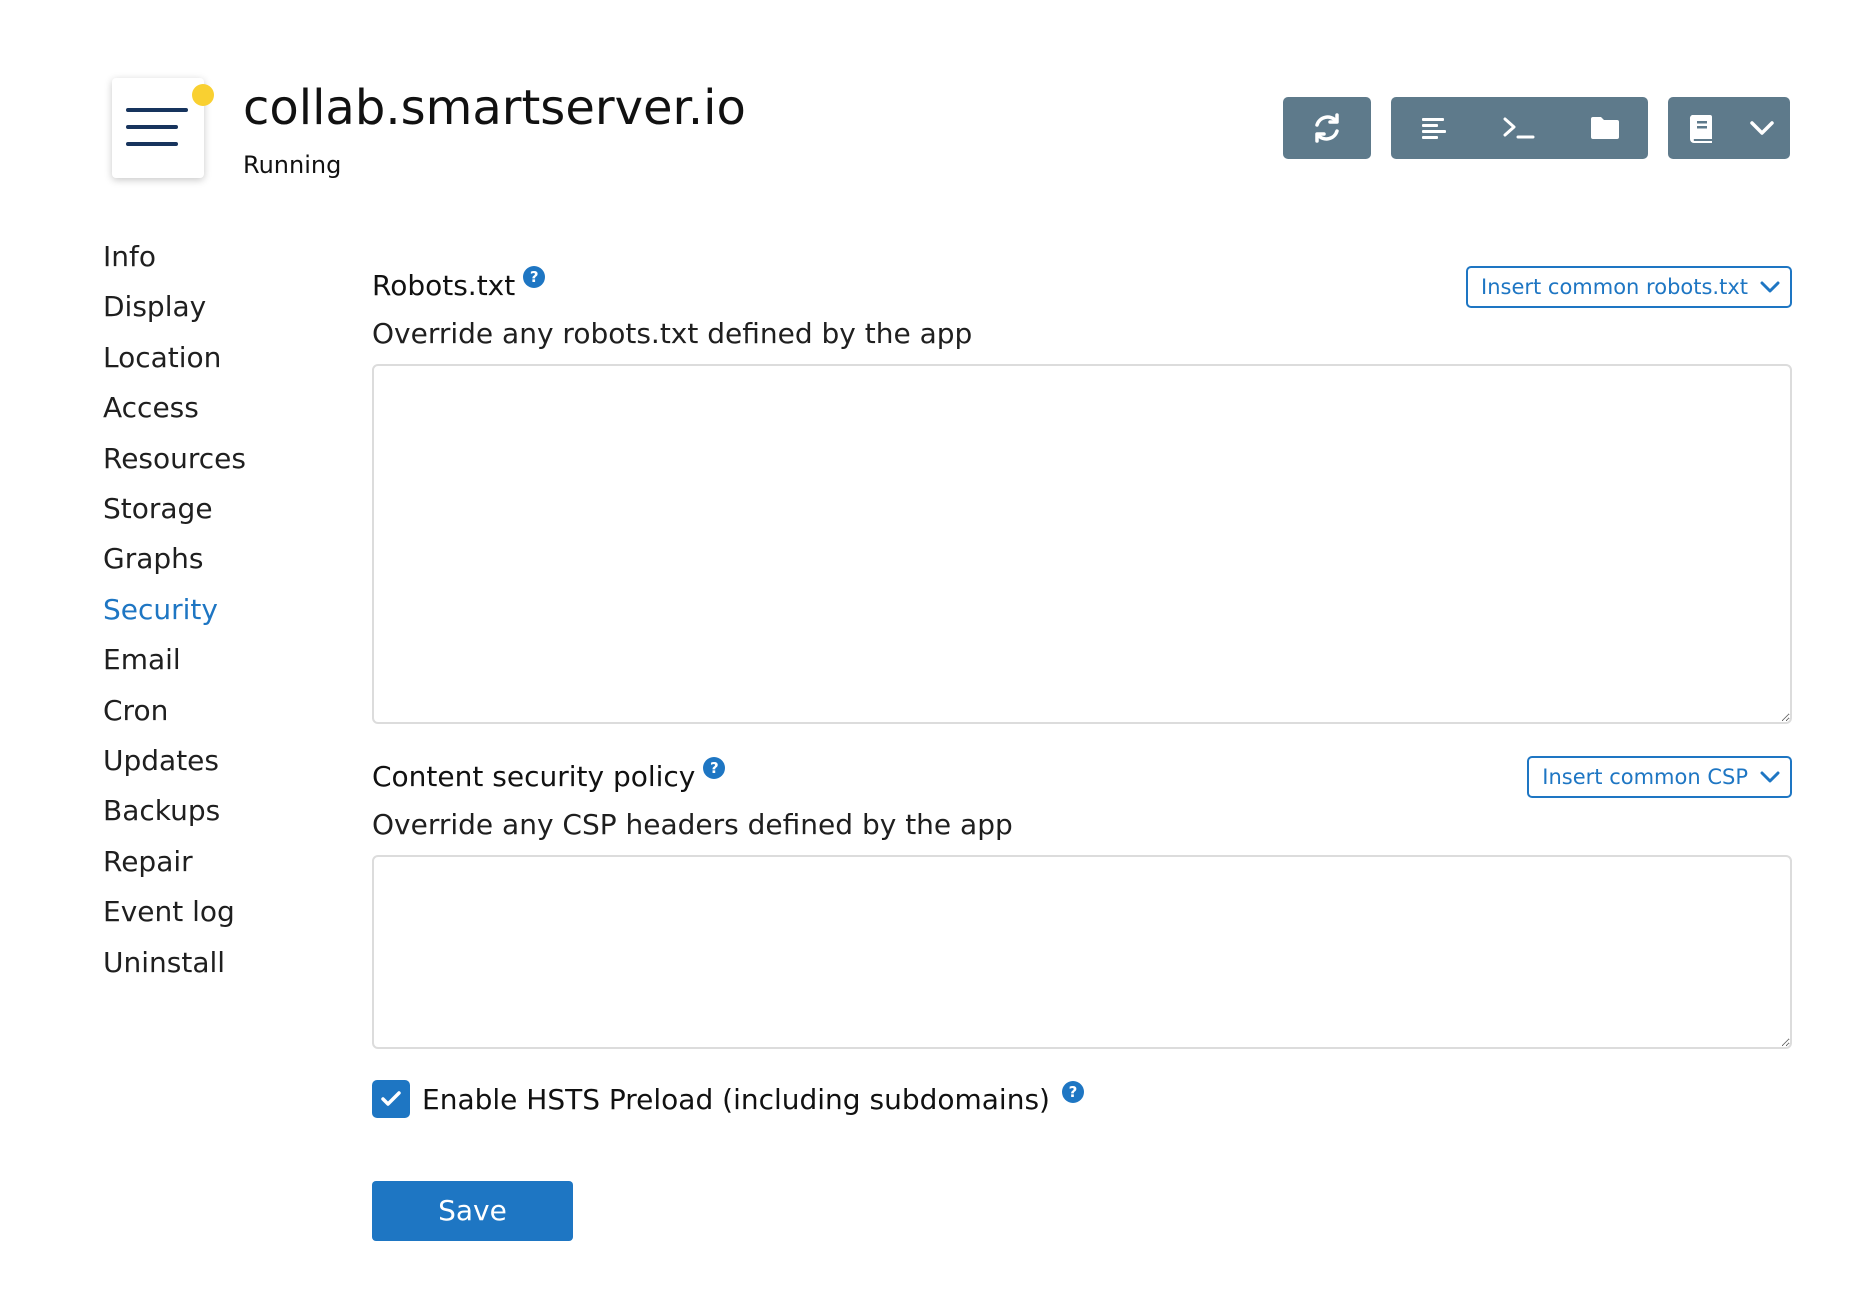 This screenshot has width=1876, height=1314. What do you see at coordinates (1645, 777) in the screenshot?
I see `insert-csp-label: Insert common CSP` at bounding box center [1645, 777].